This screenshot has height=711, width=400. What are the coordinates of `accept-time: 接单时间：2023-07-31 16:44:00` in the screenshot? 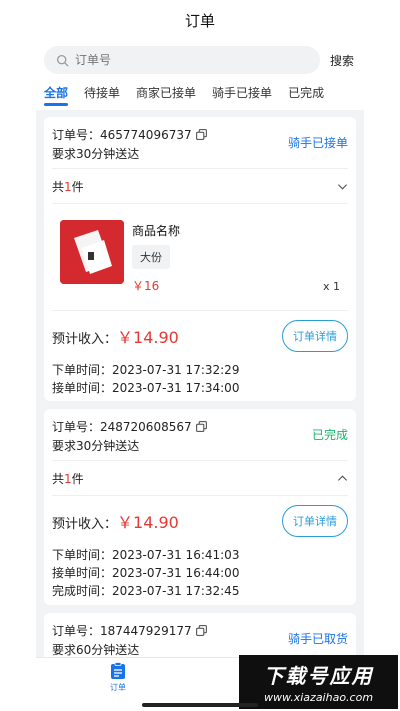 It's located at (146, 573).